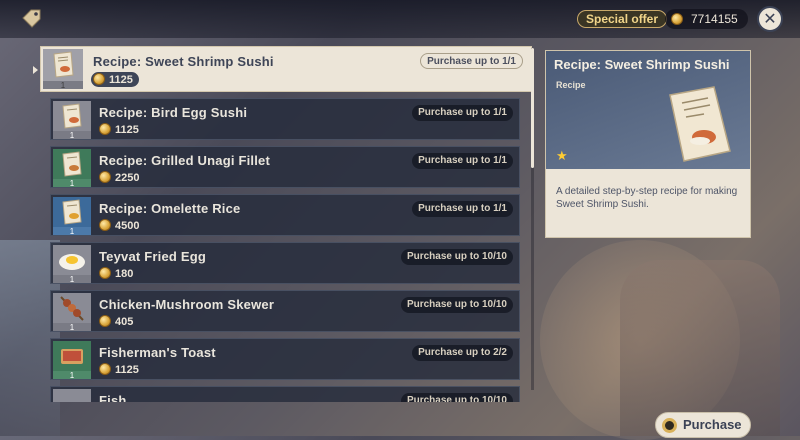 The height and width of the screenshot is (440, 800). I want to click on currency-amount: 7714155, so click(714, 19).